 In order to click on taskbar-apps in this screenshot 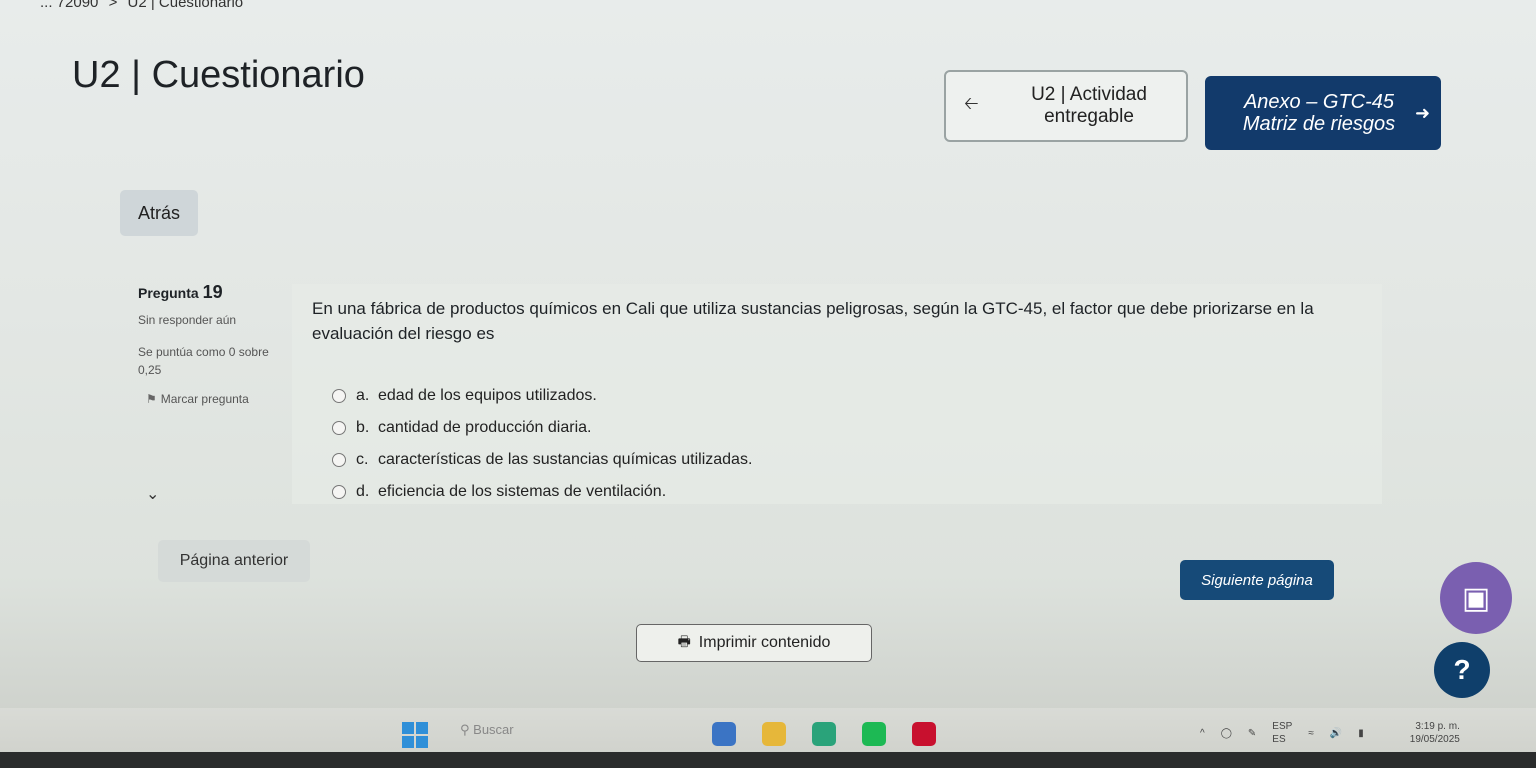, I will do `click(824, 734)`.